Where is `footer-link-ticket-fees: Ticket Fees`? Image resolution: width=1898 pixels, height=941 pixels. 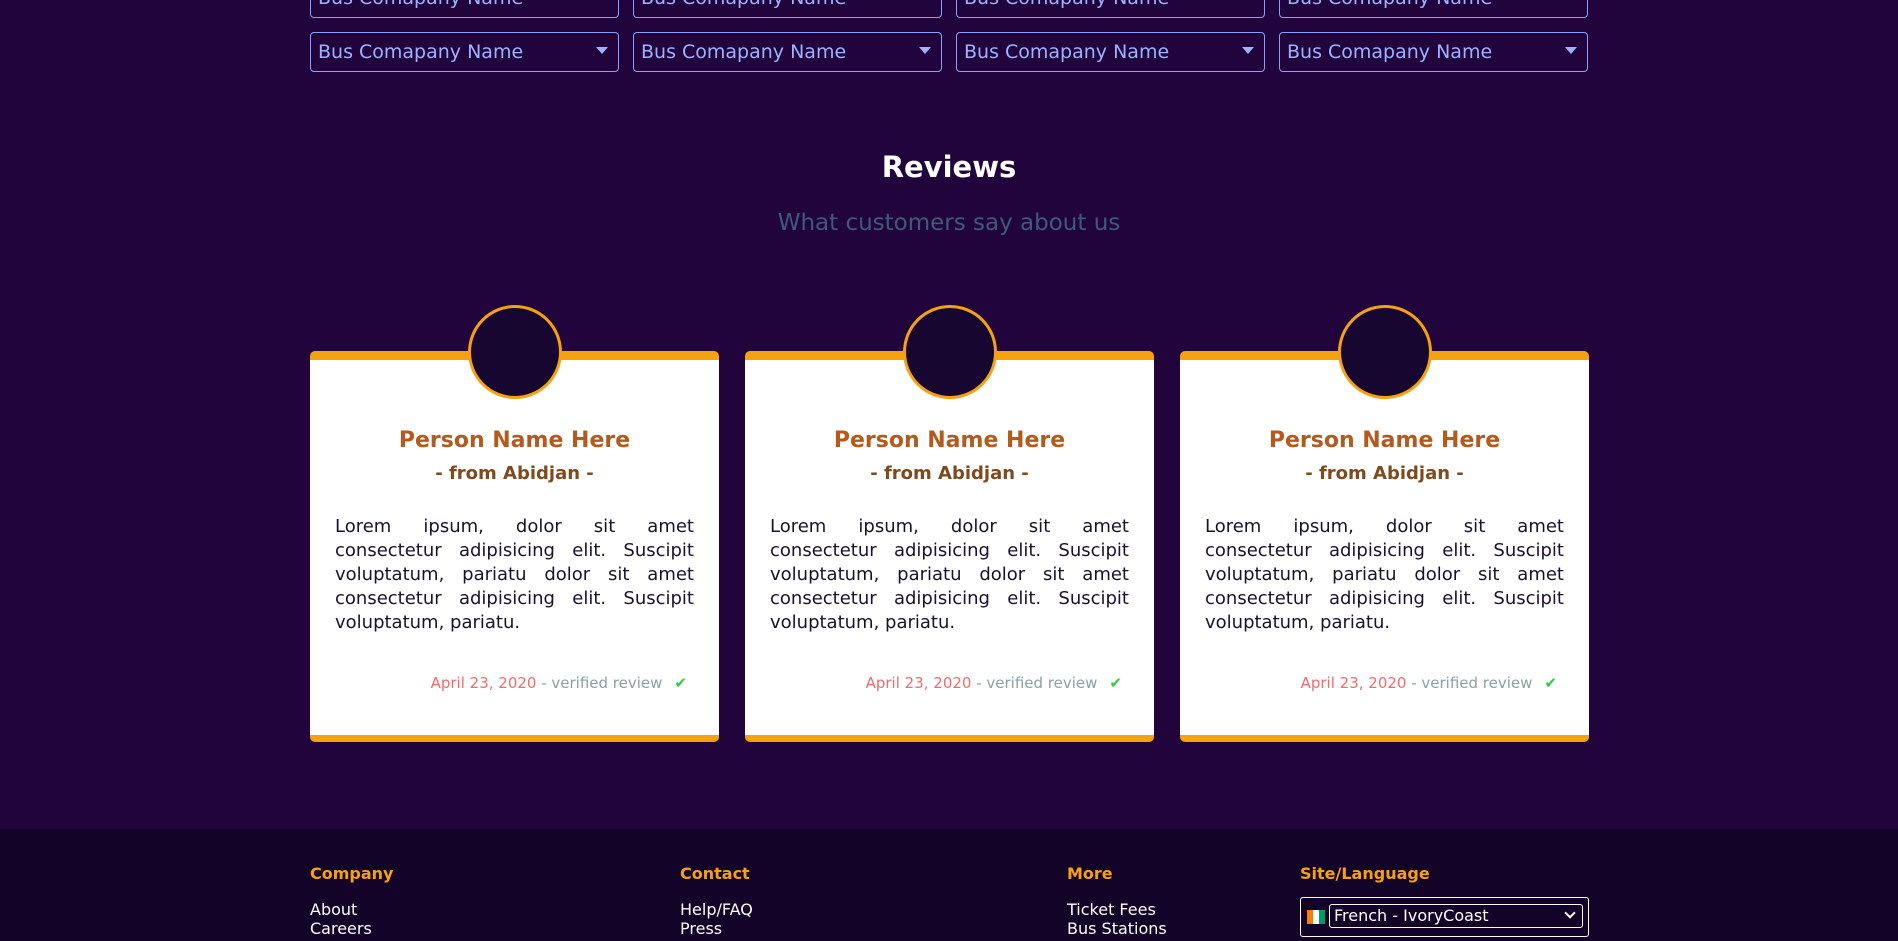
footer-link-ticket-fees: Ticket Fees is located at coordinates (1117, 909).